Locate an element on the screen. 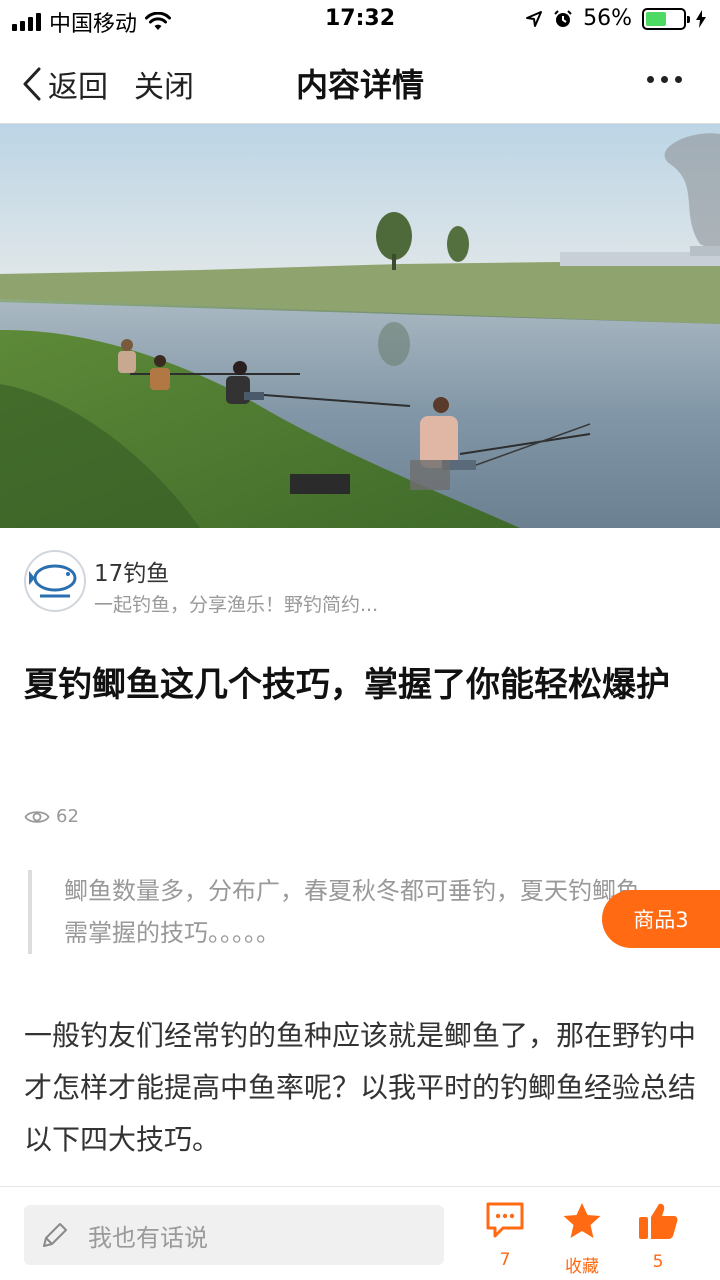  comment-button: 7 is located at coordinates (505, 1235).